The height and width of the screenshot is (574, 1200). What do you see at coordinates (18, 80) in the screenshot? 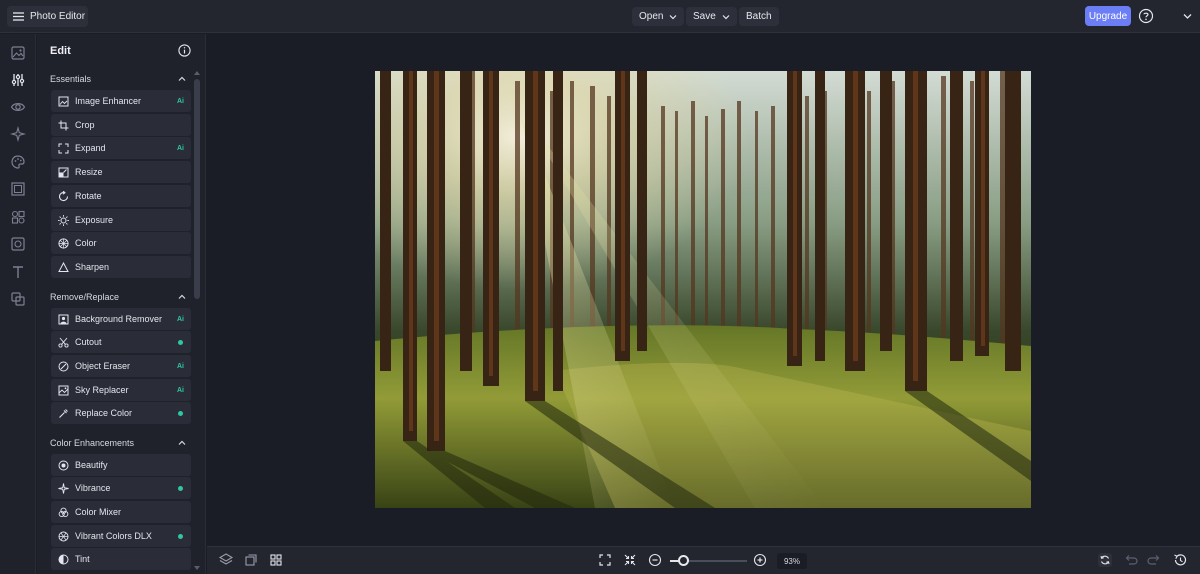
I see `sliders-icon` at bounding box center [18, 80].